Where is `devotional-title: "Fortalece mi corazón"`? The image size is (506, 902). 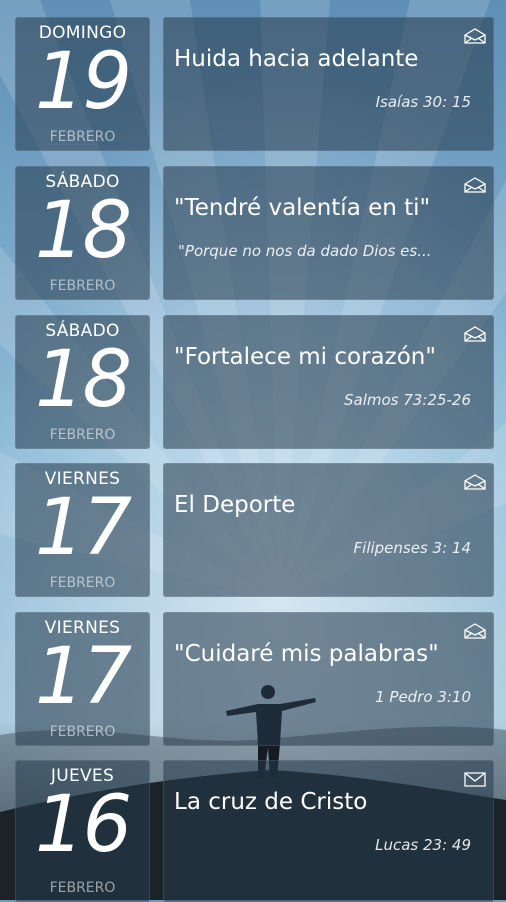 devotional-title: "Fortalece mi corazón" is located at coordinates (305, 357).